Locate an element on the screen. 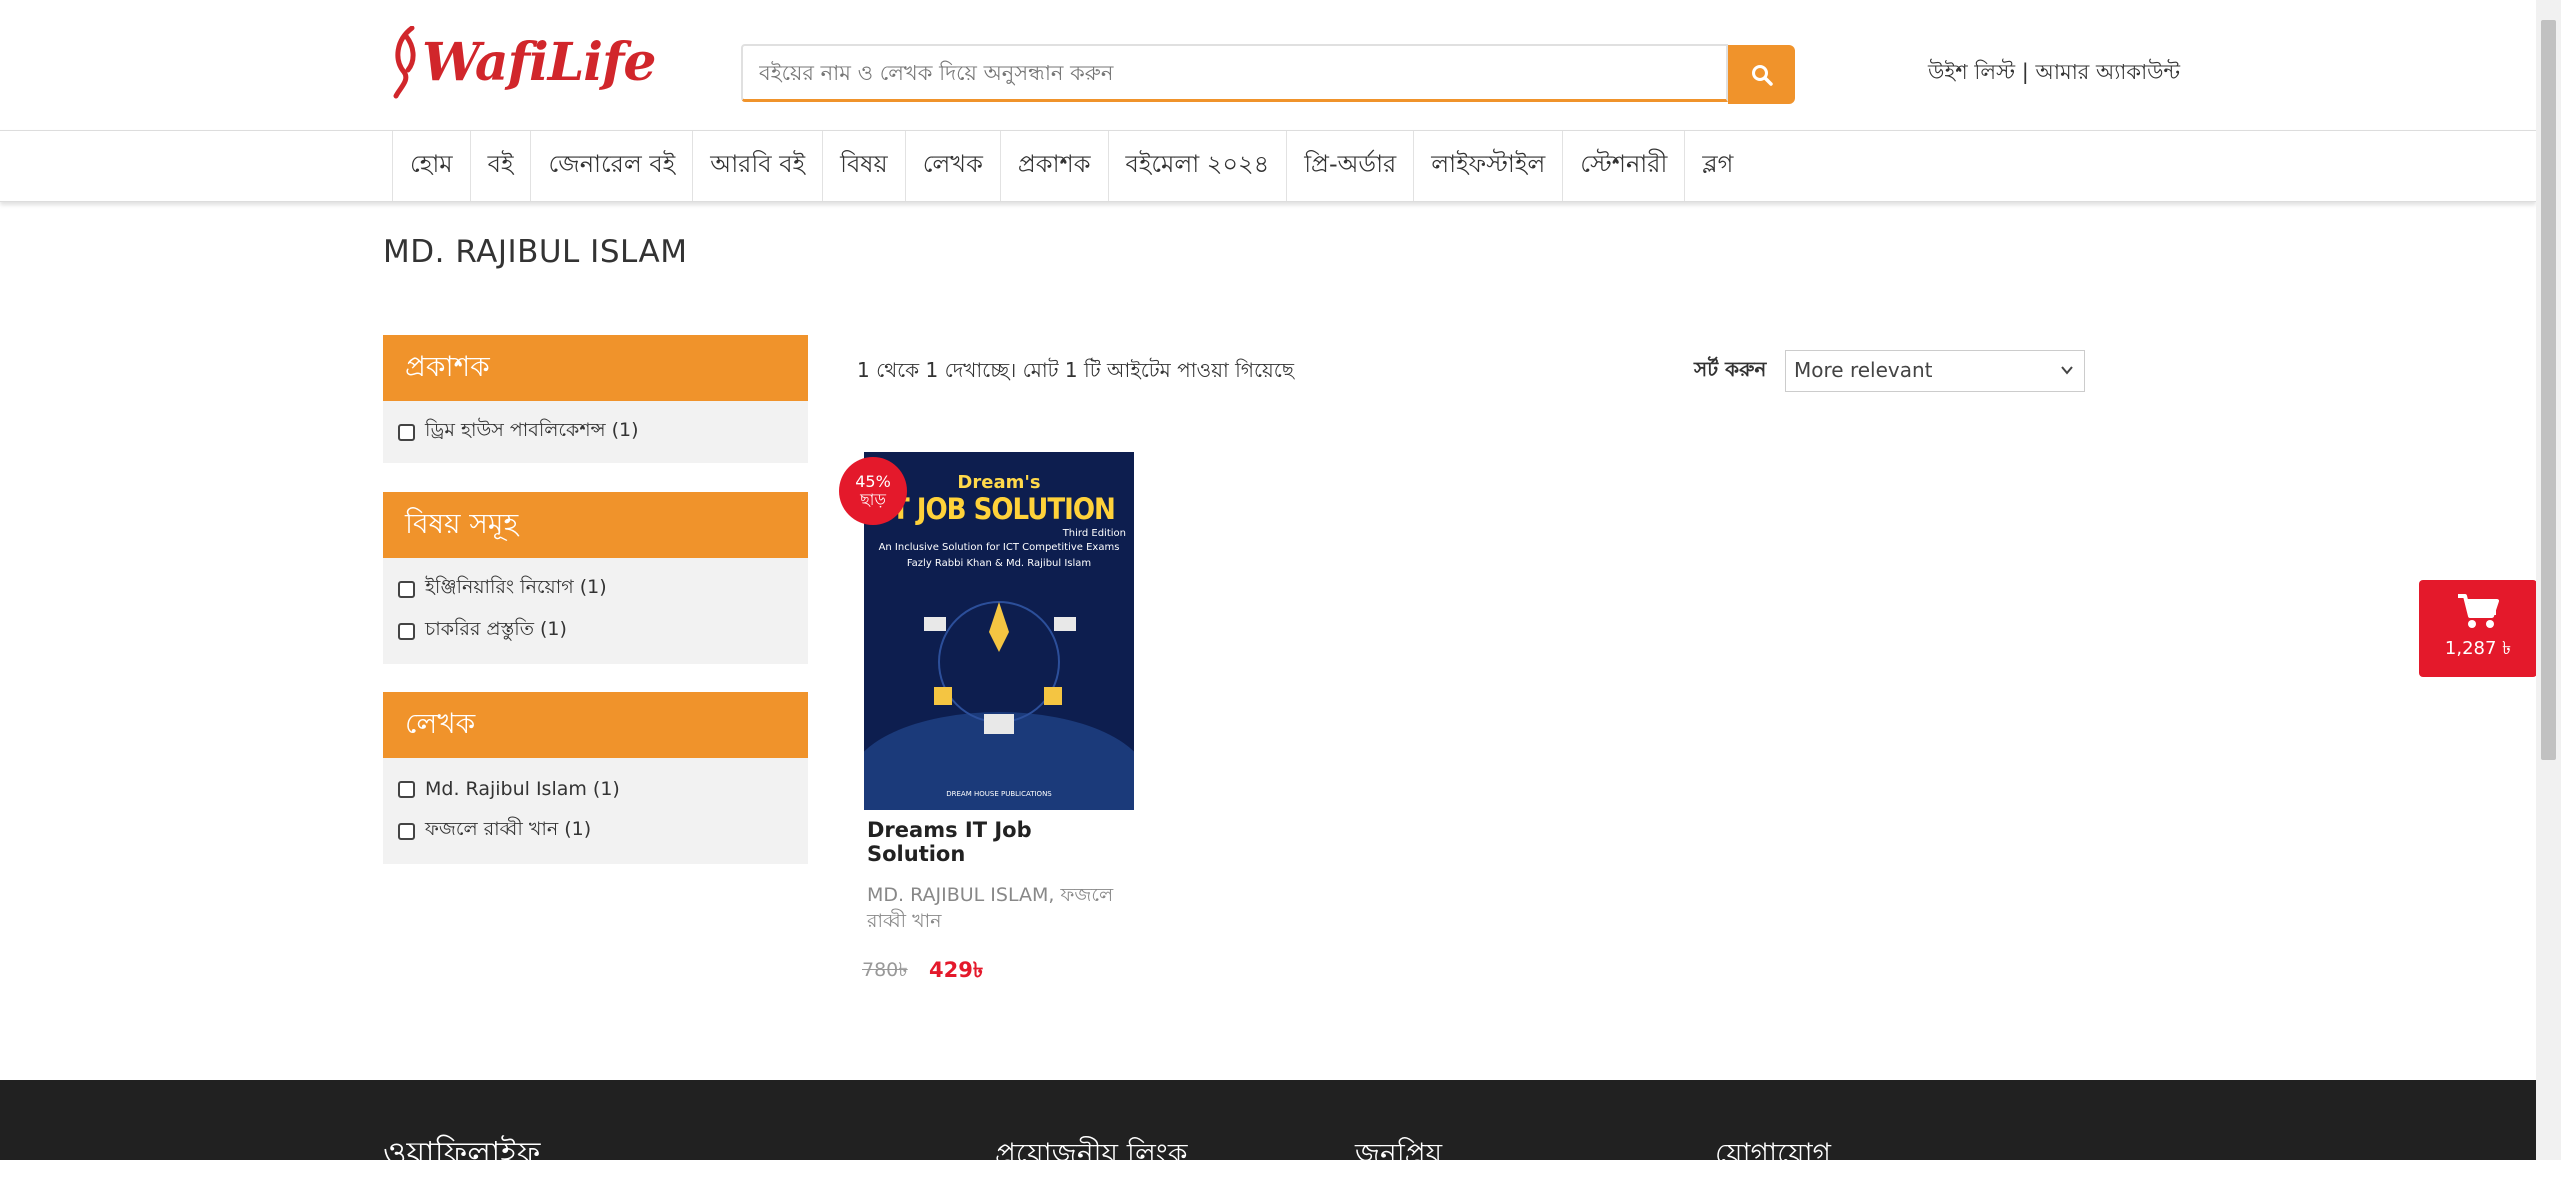 The height and width of the screenshot is (1182, 2561). nav-item-arabic-books: আরবি বই is located at coordinates (757, 166).